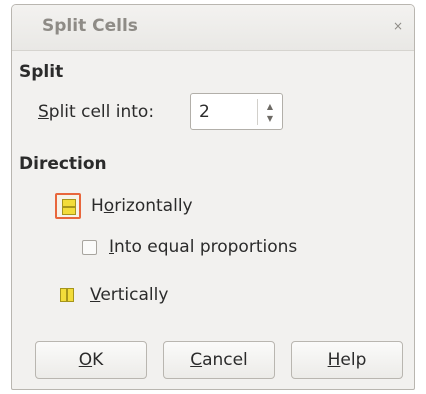 The image size is (426, 394). I want to click on split-horizontal-icon-top, so click(69, 203).